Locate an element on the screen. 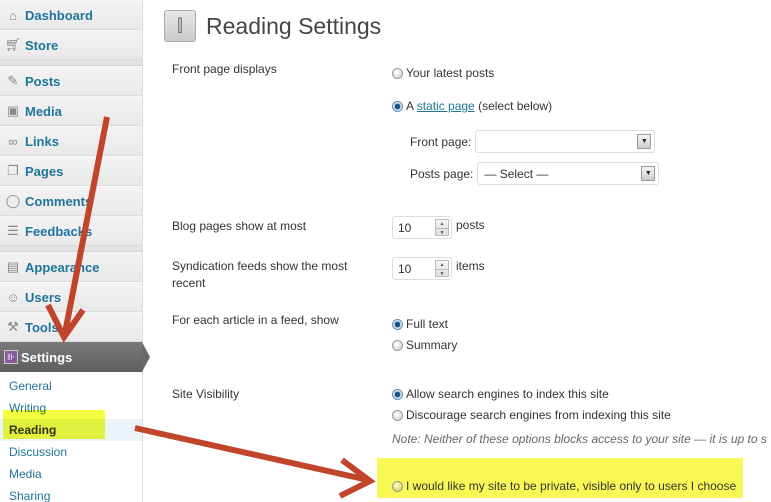  summary-radio is located at coordinates (397, 345).